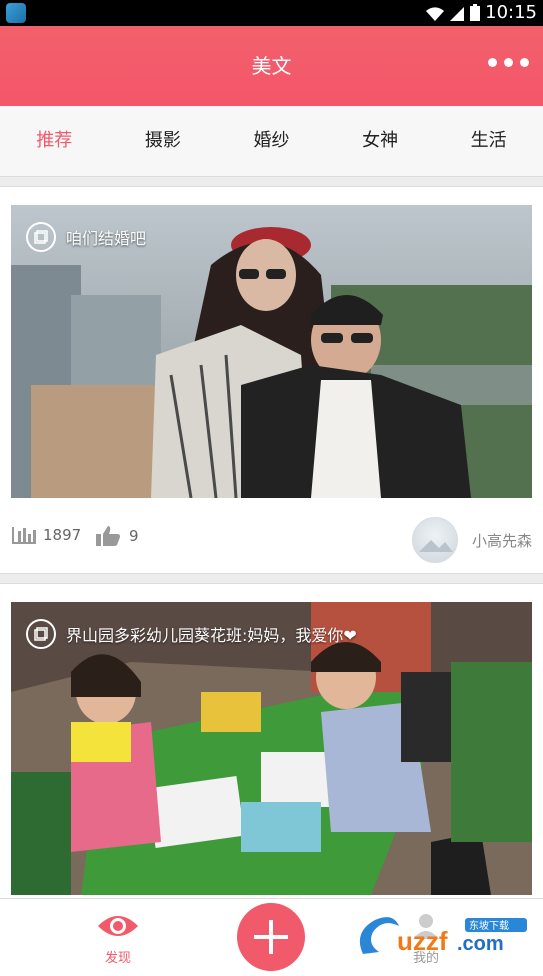 This screenshot has height=976, width=543. Describe the element at coordinates (134, 536) in the screenshot. I see `like-count: 9` at that location.